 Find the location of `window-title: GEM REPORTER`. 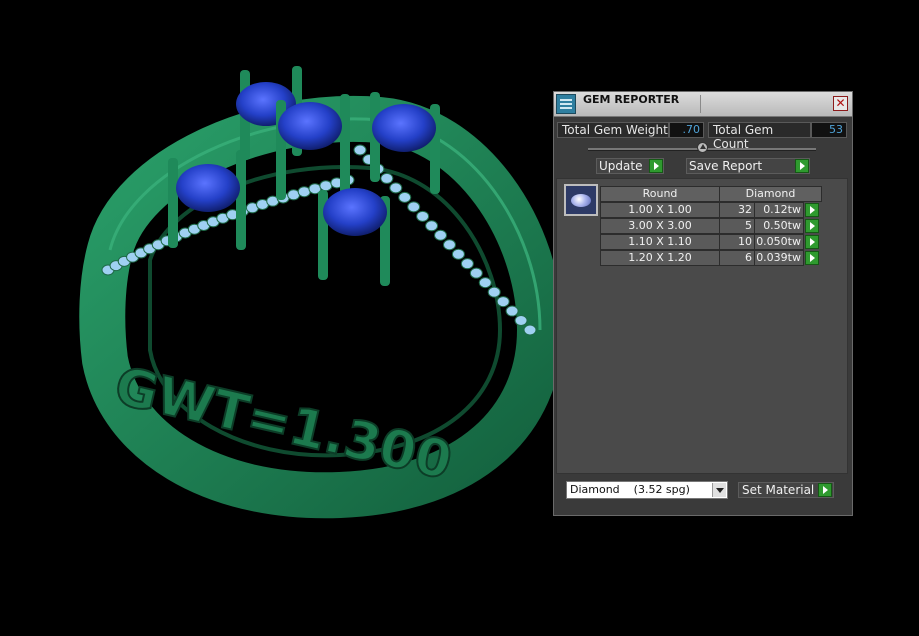

window-title: GEM REPORTER is located at coordinates (631, 99).